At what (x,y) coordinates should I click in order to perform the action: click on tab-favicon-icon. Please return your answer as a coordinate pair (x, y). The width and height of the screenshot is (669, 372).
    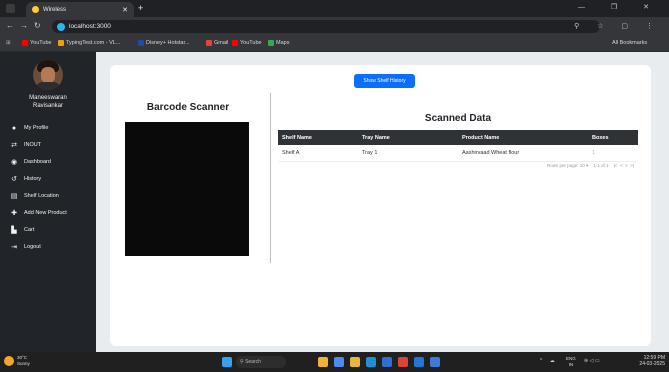
    Looking at the image, I should click on (35, 9).